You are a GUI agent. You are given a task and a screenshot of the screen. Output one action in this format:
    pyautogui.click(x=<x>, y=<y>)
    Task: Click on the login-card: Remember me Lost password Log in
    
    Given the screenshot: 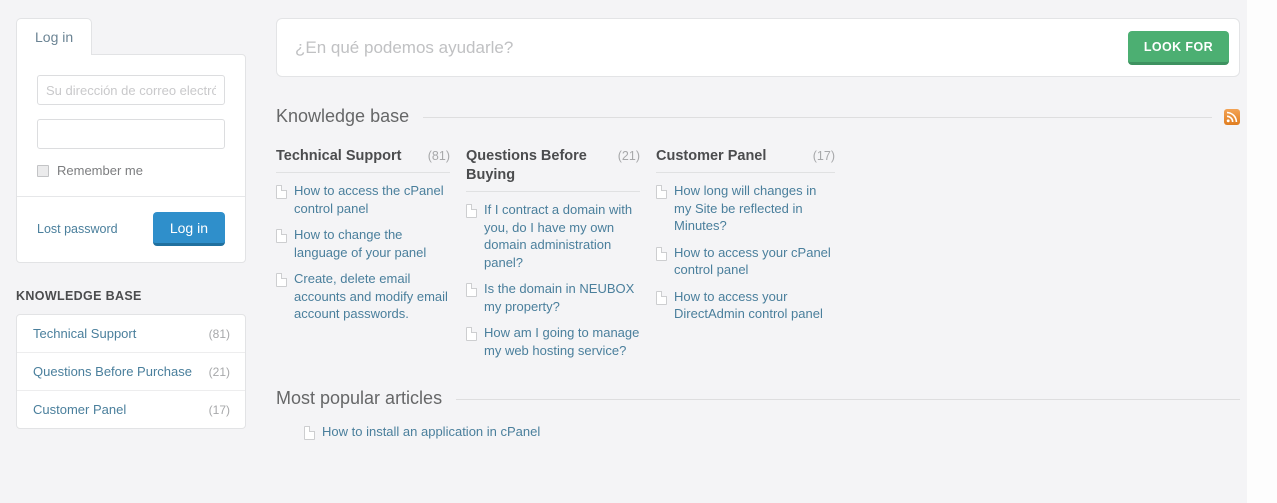 What is the action you would take?
    pyautogui.click(x=131, y=158)
    